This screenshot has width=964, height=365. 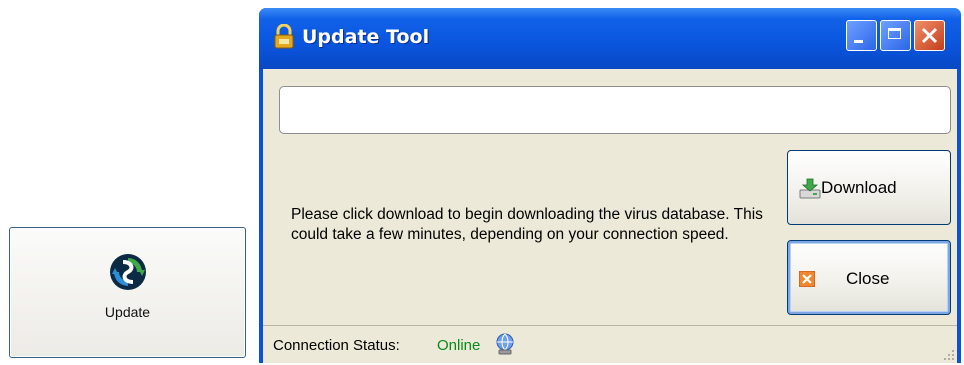 I want to click on close-button-label: Close, so click(x=868, y=278).